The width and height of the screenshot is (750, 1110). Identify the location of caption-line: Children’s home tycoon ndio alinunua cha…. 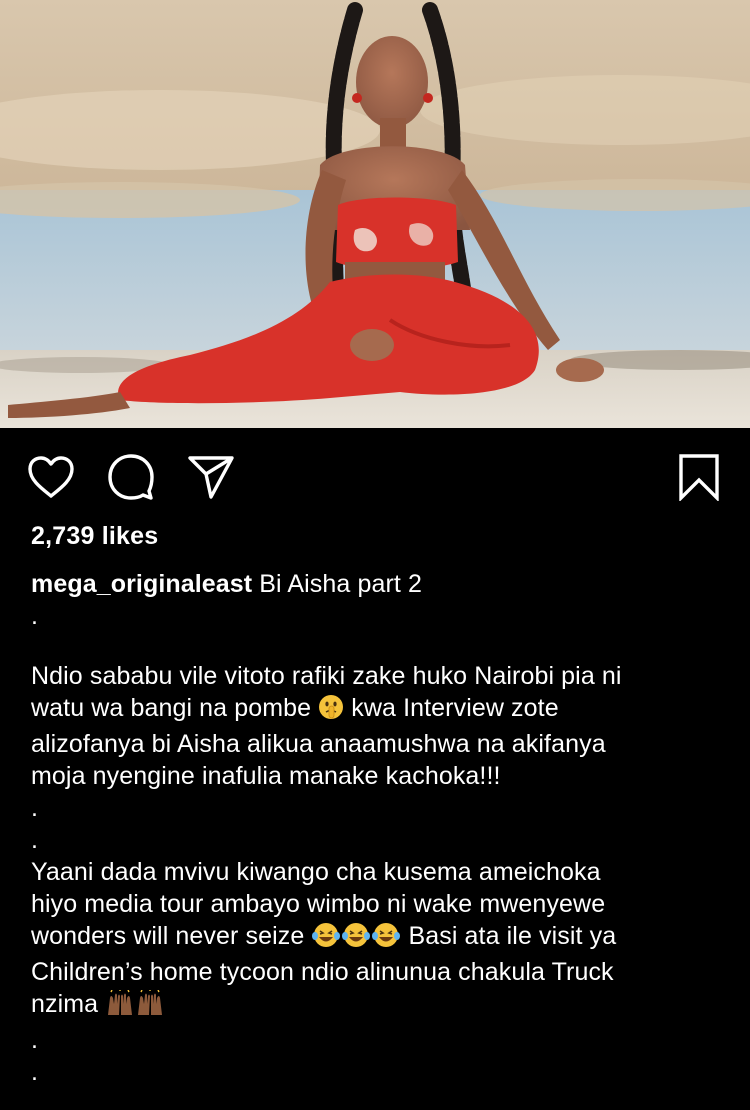
(322, 972).